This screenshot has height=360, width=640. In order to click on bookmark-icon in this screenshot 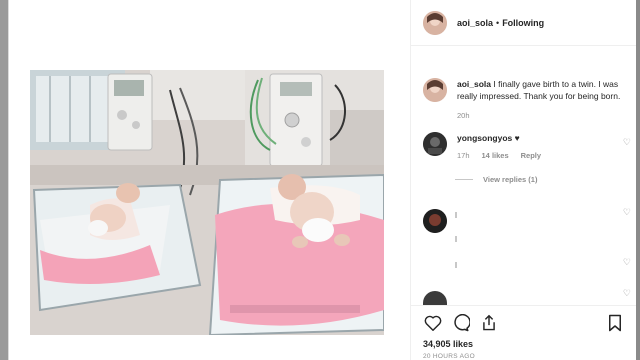, I will do `click(615, 323)`.